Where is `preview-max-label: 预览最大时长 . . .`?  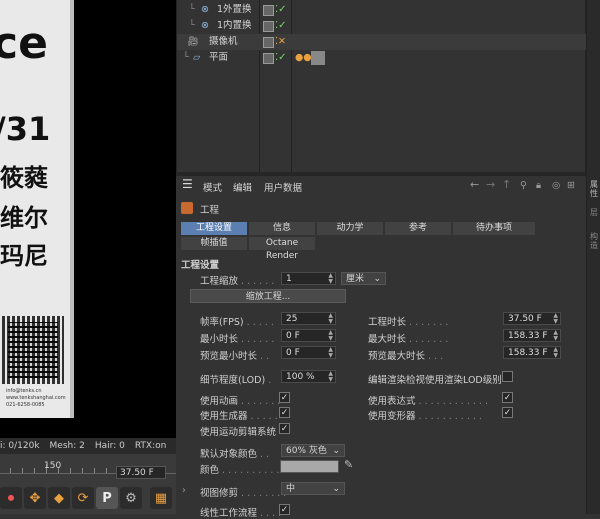
preview-max-label: 预览最大时长 . . . is located at coordinates (406, 356).